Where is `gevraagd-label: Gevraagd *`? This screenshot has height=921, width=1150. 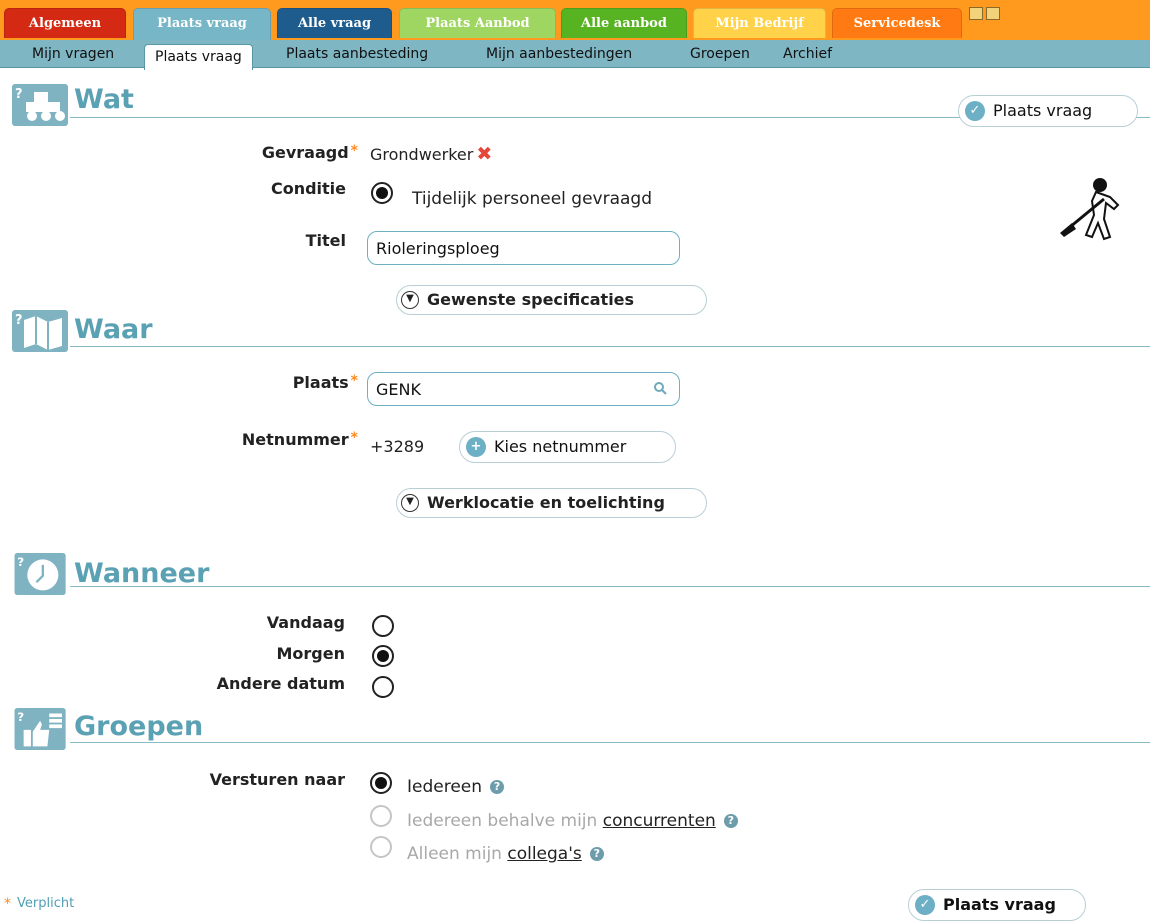
gevraagd-label: Gevraagd * is located at coordinates (310, 152).